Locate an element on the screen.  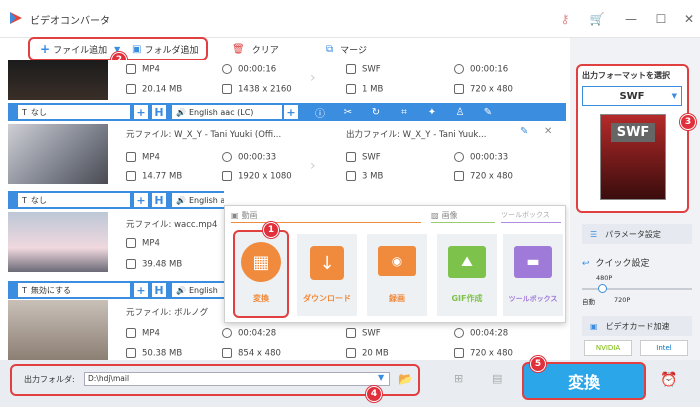
rotate-icon: ↻ is located at coordinates (376, 112).